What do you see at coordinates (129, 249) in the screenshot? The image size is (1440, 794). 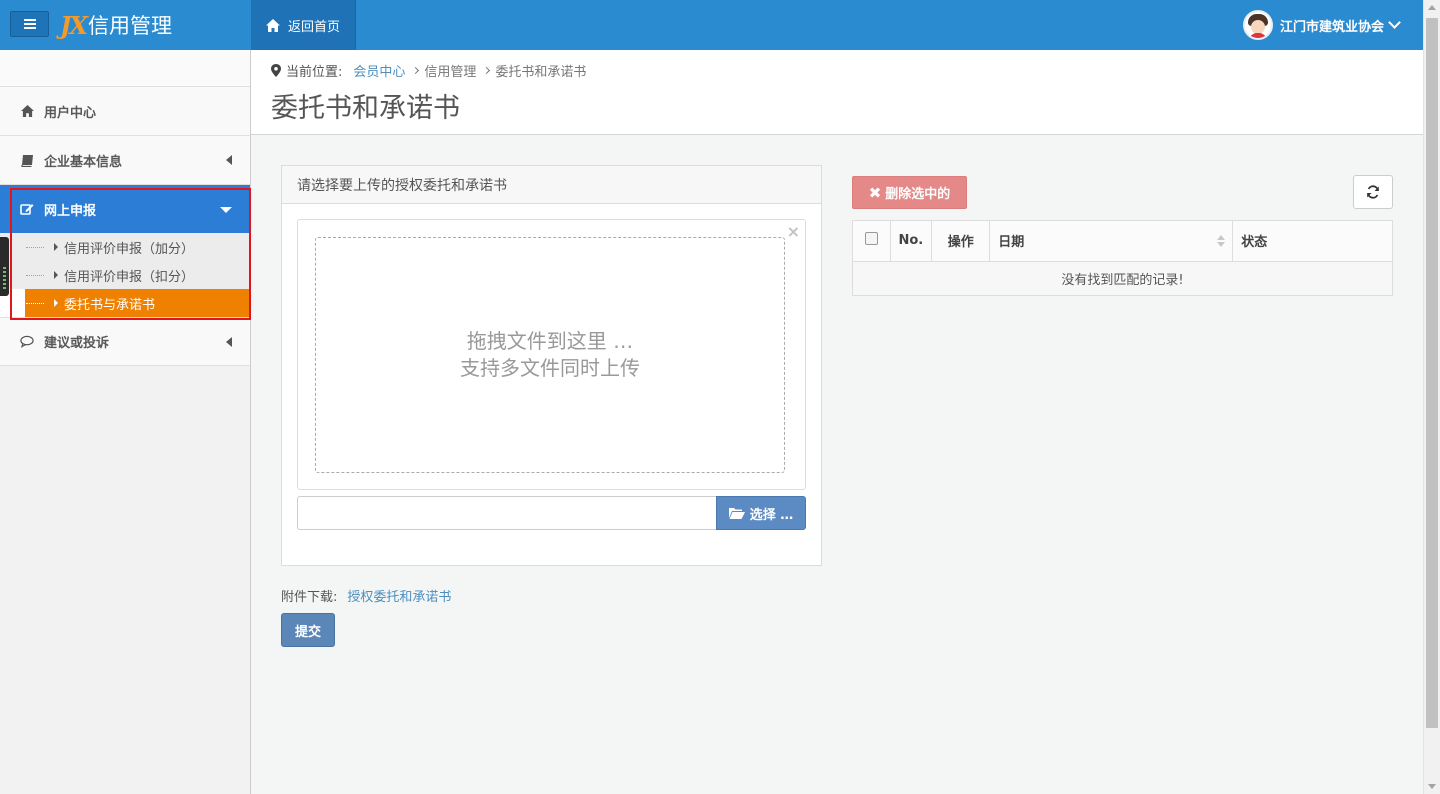 I see `sub-item-label: 信用评价申报（加分）` at bounding box center [129, 249].